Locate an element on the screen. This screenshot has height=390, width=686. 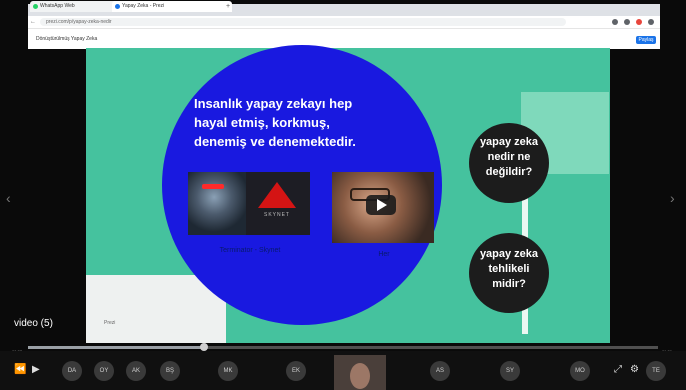
address-bar: prezi.com/p/yapay-zeka-nedir is located at coordinates (303, 22).